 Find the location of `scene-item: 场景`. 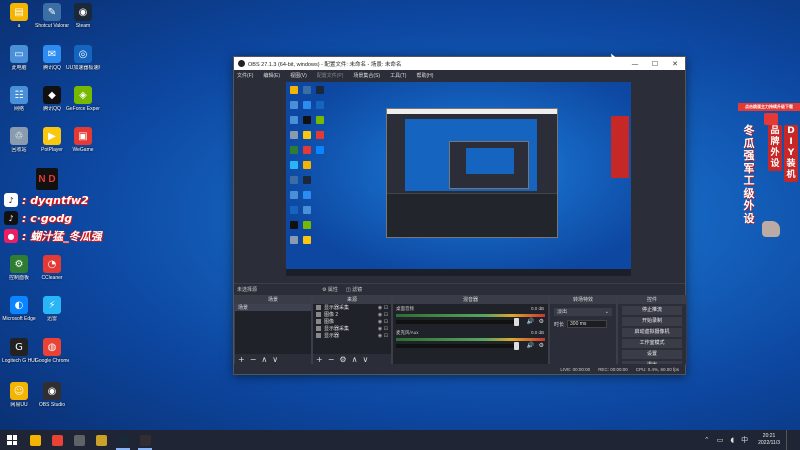

scene-item: 场景 is located at coordinates (273, 307).